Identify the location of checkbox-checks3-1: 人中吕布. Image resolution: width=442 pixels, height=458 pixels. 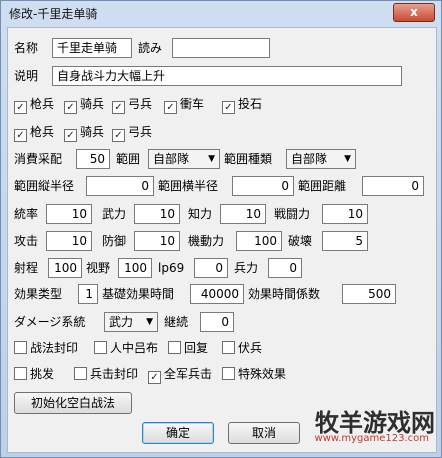
(126, 348).